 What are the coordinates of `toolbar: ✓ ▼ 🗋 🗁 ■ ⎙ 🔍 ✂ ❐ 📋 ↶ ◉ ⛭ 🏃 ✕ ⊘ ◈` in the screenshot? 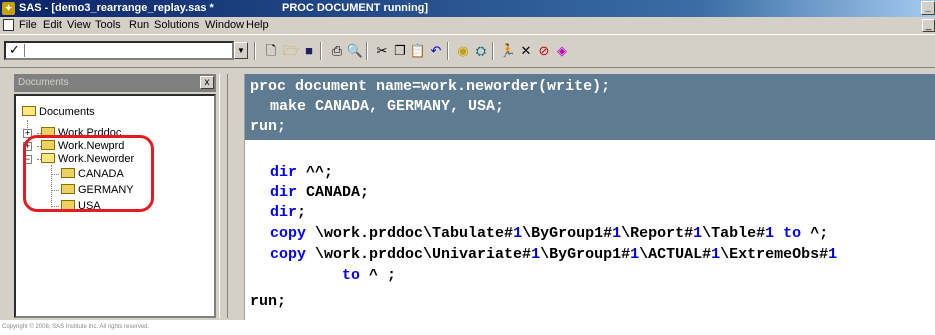 It's located at (467, 51).